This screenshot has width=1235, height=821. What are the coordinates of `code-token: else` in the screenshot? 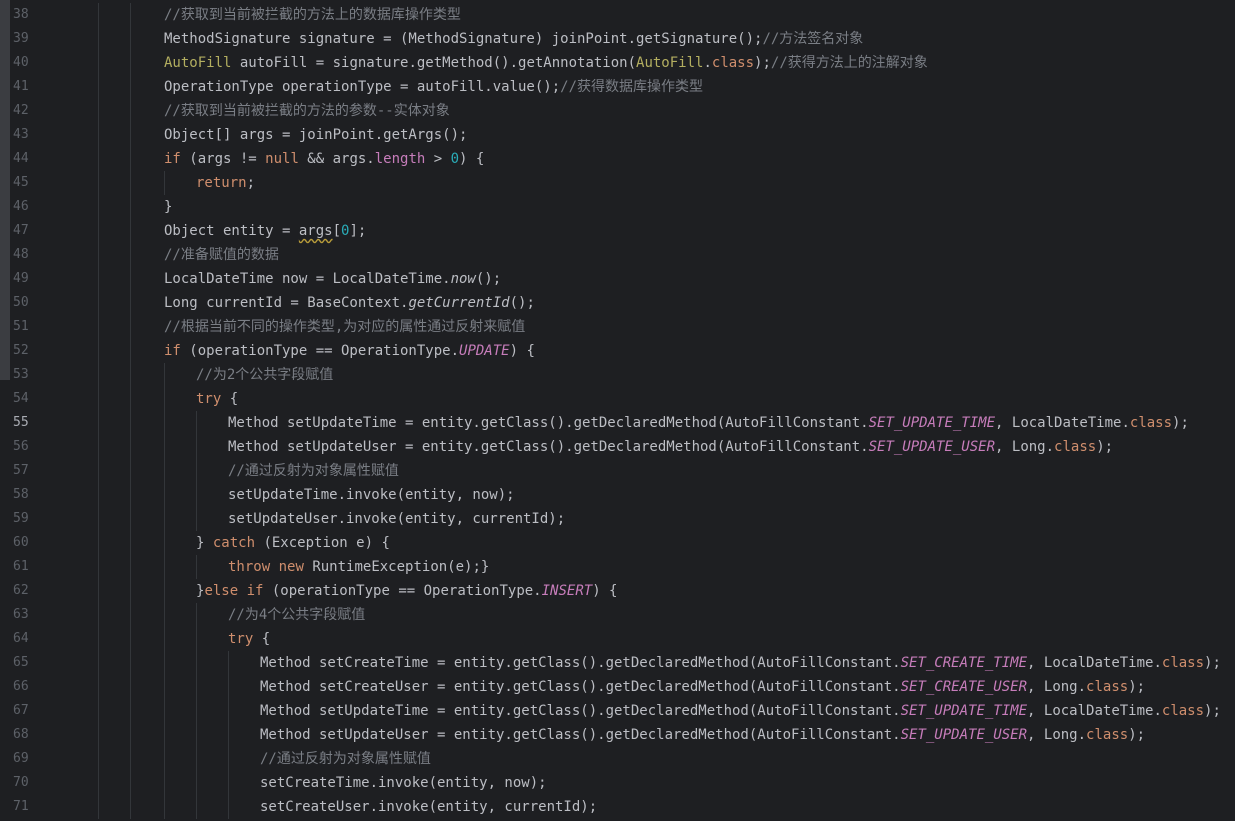 It's located at (221, 591).